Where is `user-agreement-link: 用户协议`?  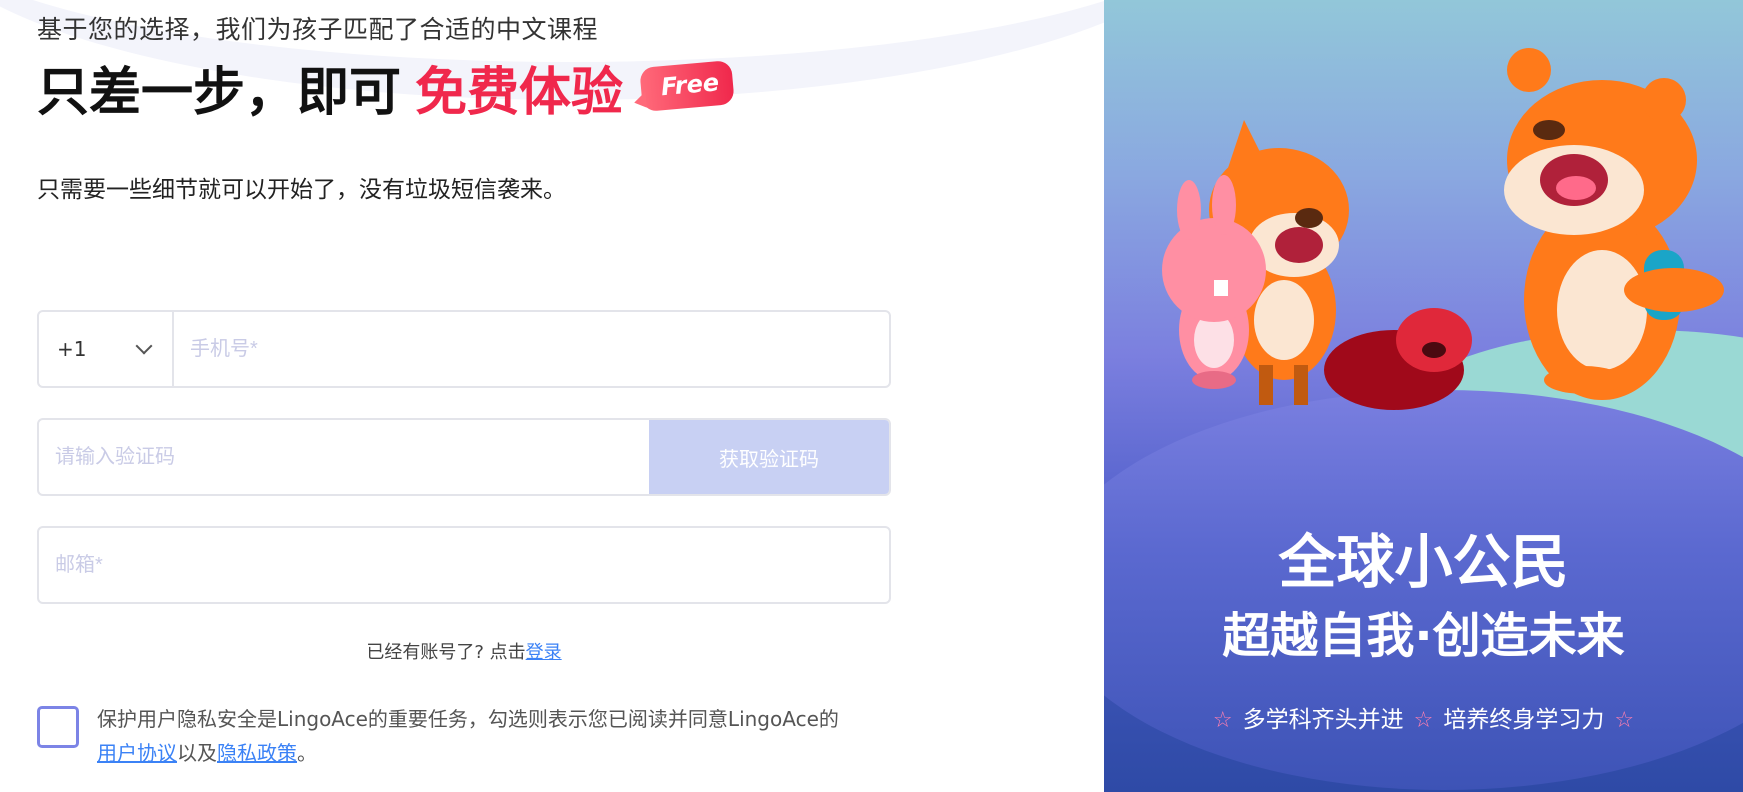
user-agreement-link: 用户协议 is located at coordinates (137, 753).